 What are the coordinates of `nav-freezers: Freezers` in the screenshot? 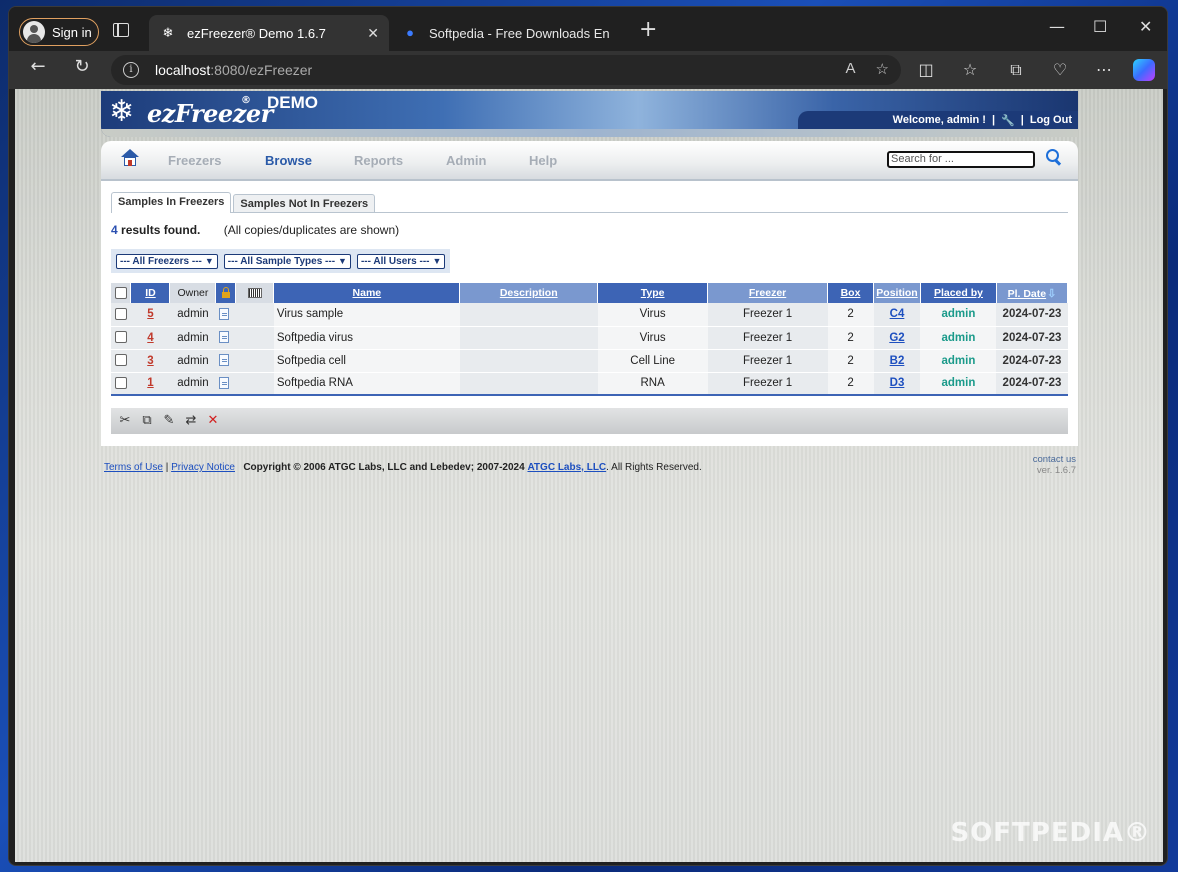 It's located at (194, 160).